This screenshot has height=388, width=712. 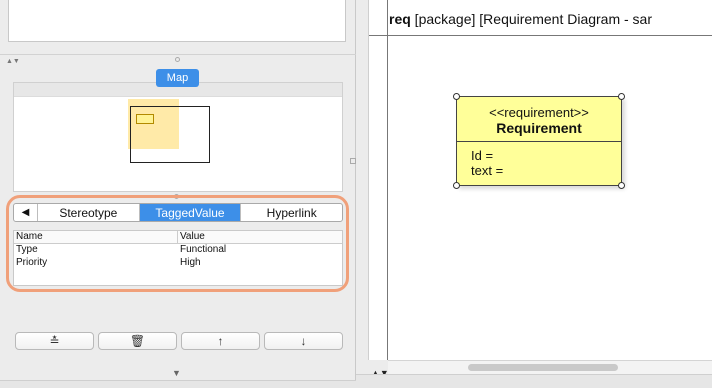 I want to click on delete-tag-button: 🗑, so click(x=137, y=341).